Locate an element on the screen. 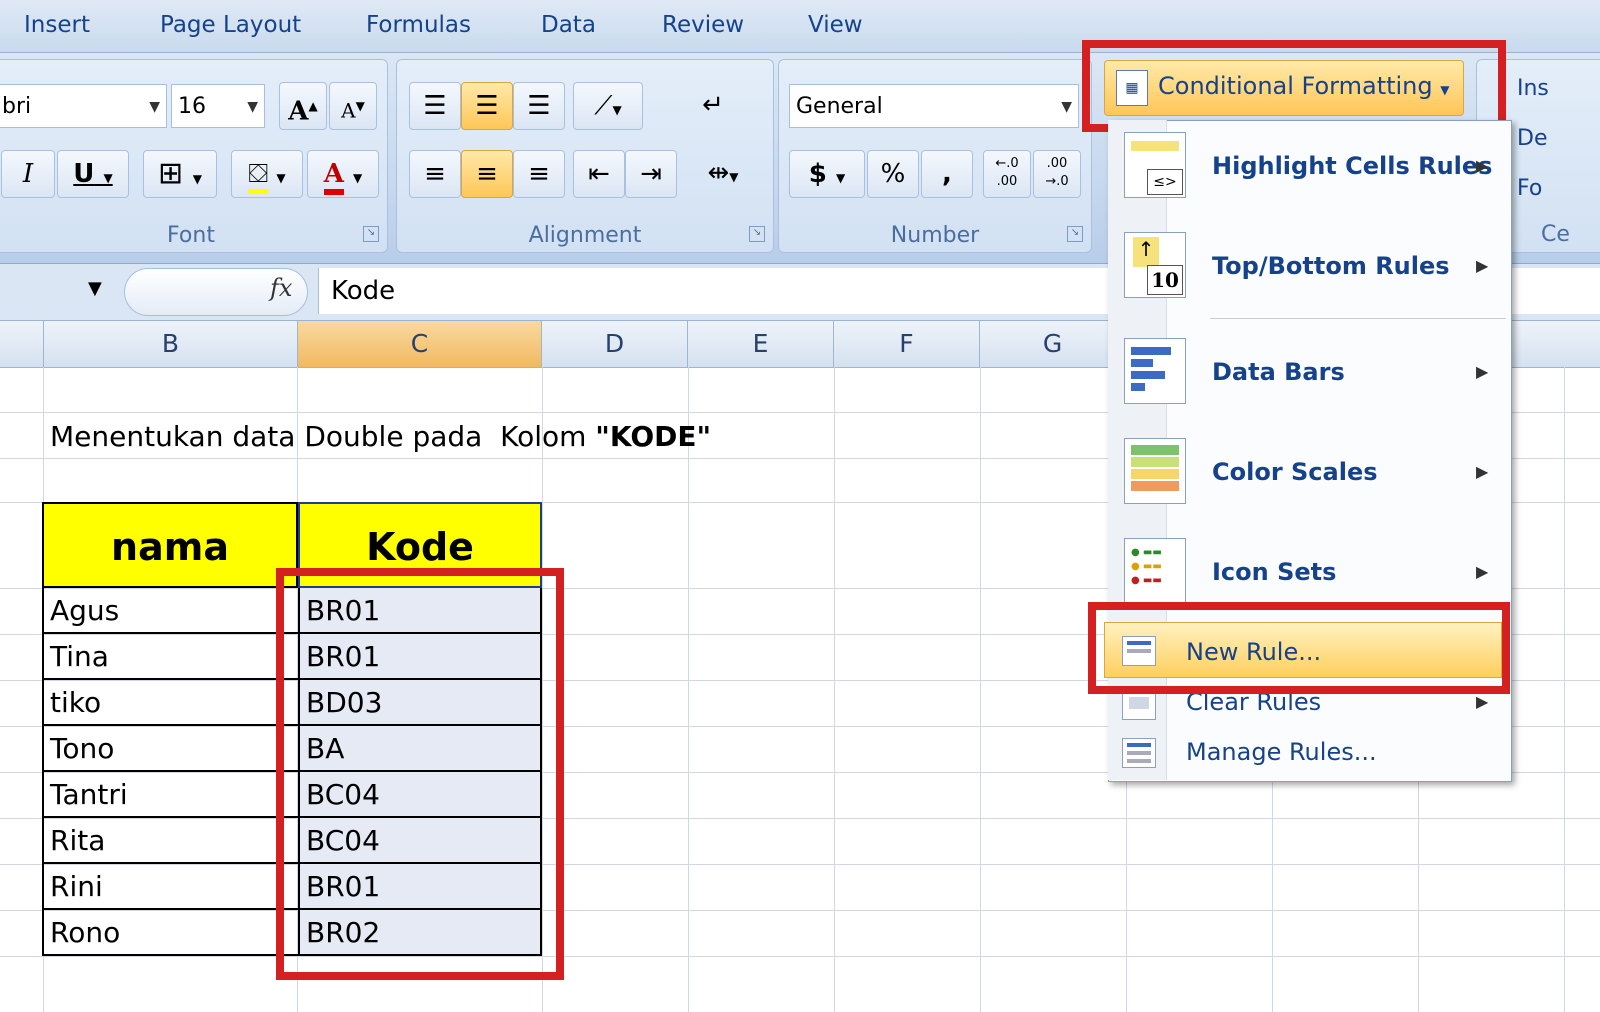 This screenshot has width=1600, height=1012. cell-nama: tiko is located at coordinates (170, 703).